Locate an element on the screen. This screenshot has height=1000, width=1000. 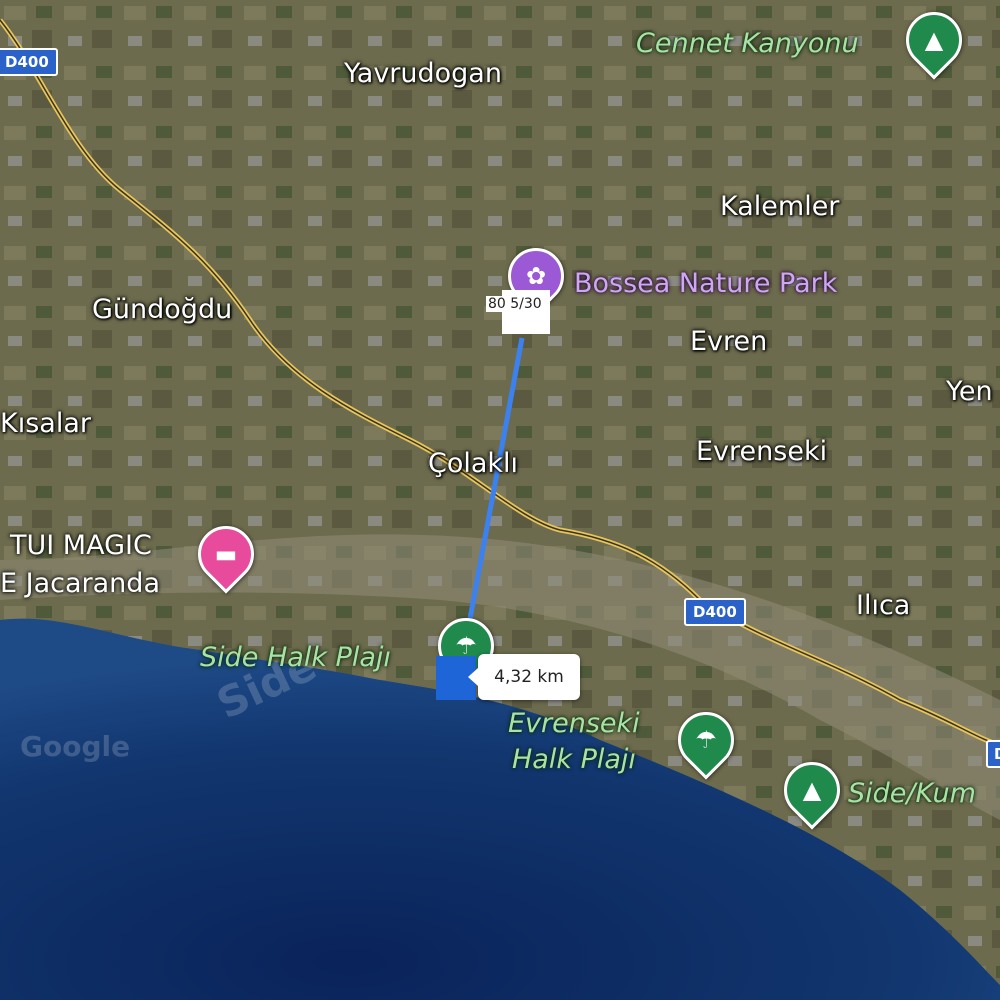
label-bossea-nature-park: Bossea Nature Park is located at coordinates (705, 283).